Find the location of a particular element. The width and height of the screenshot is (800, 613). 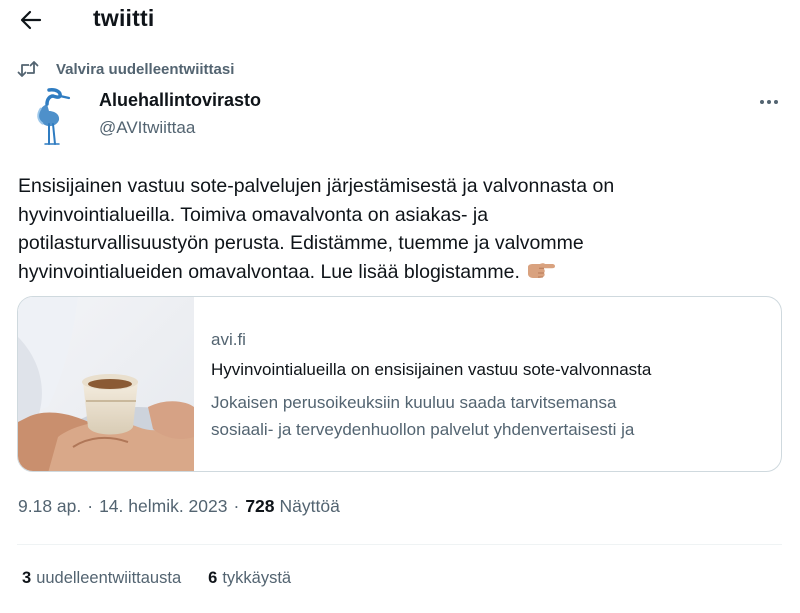

pointing-right-hand-icon is located at coordinates (541, 275).